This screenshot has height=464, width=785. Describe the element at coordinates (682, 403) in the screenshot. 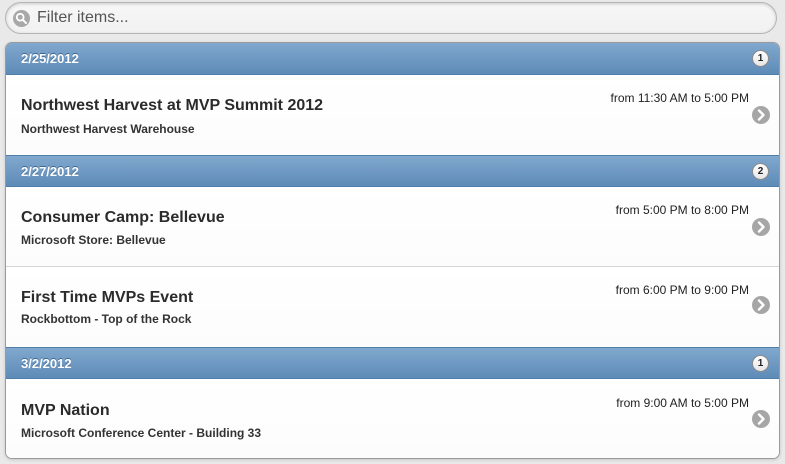

I see `event-time: from 9:00 AM to 5:00 PM` at that location.